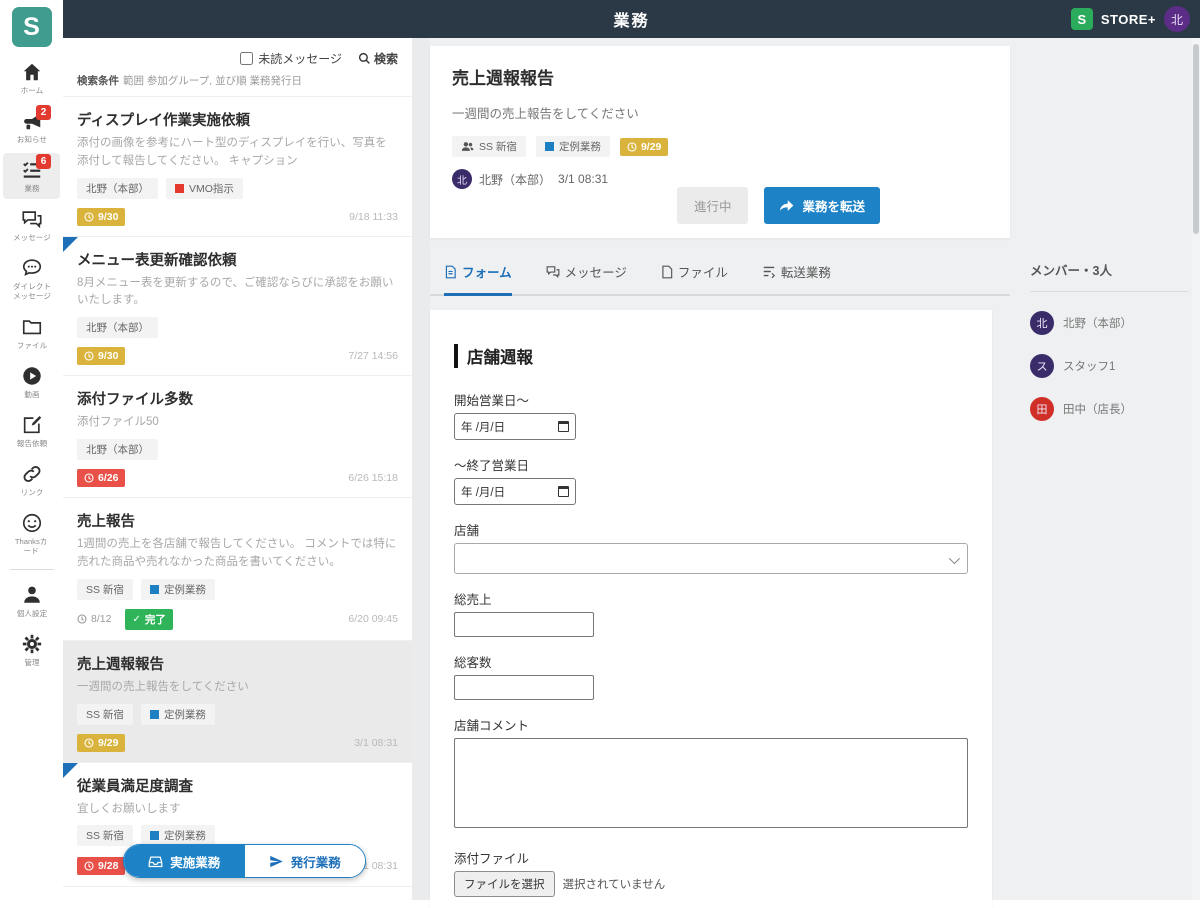 Image resolution: width=1200 pixels, height=908 pixels. What do you see at coordinates (711, 598) in the screenshot?
I see `total-sales-label: 総売上` at bounding box center [711, 598].